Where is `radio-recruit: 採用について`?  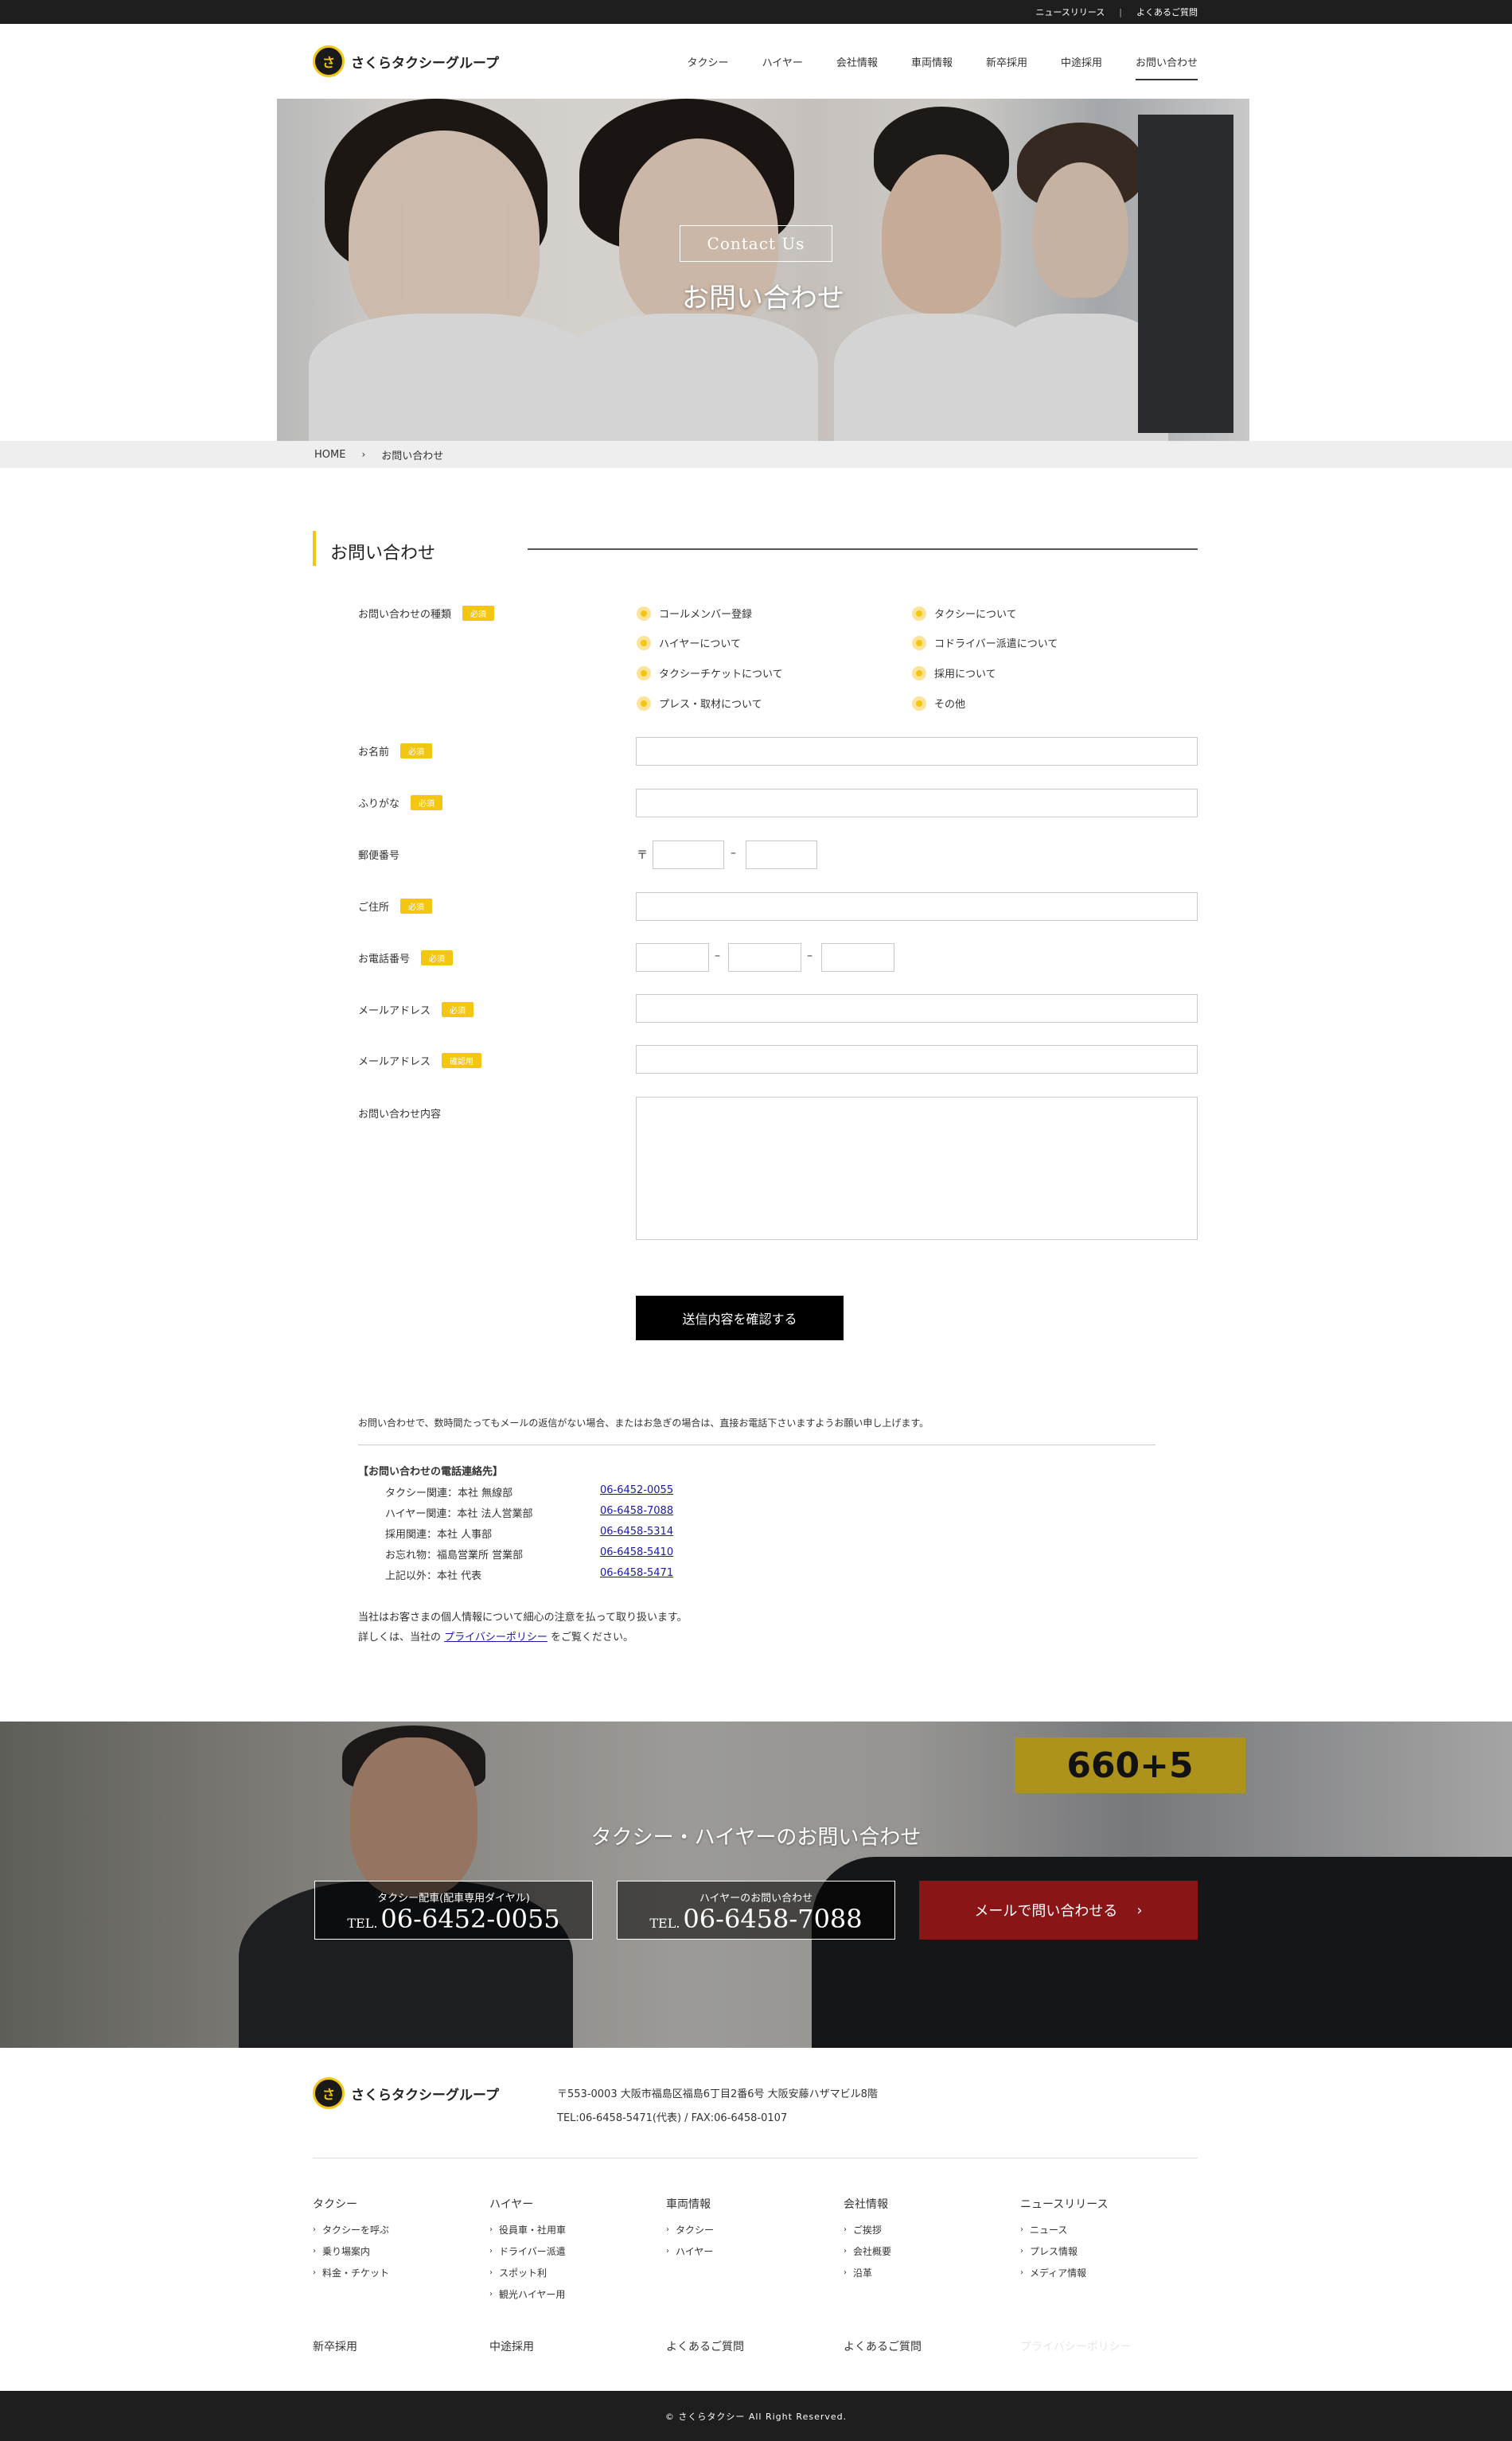
radio-recruit: 採用について is located at coordinates (954, 672).